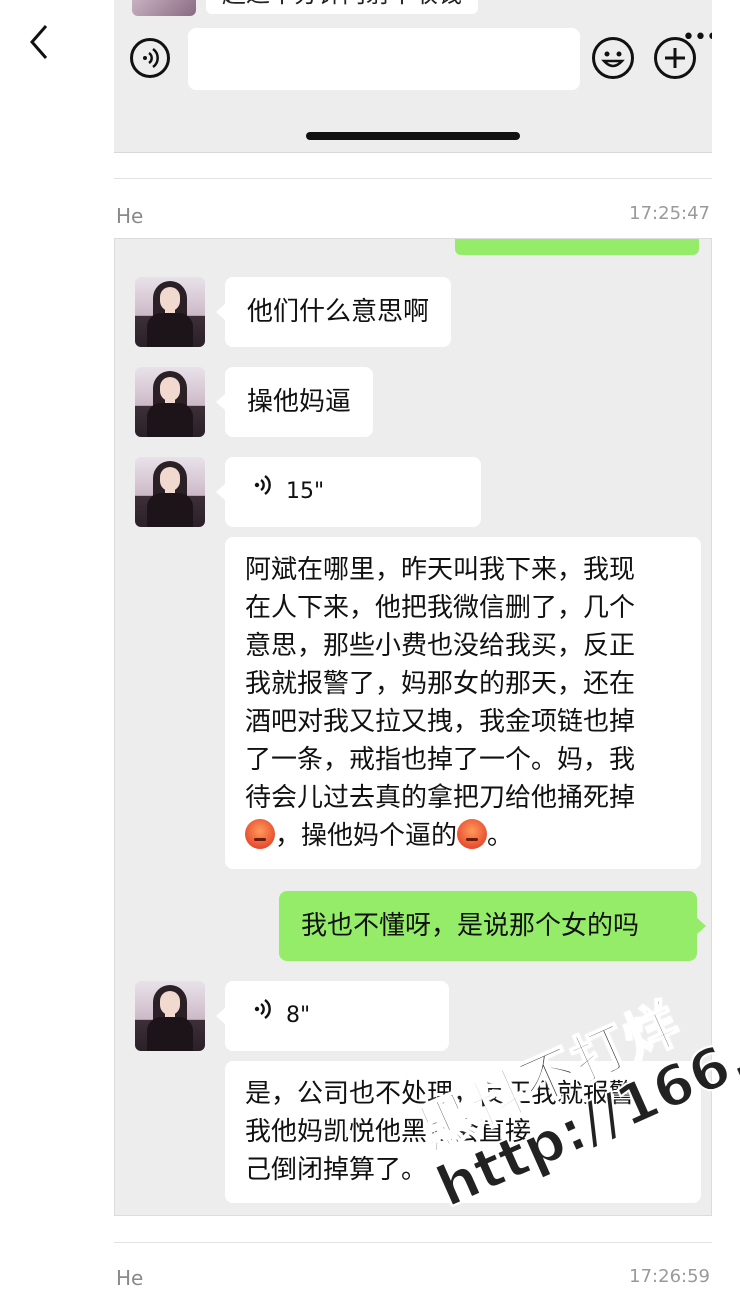  What do you see at coordinates (332, 1016) in the screenshot?
I see `voice-message-bubble: 8"` at bounding box center [332, 1016].